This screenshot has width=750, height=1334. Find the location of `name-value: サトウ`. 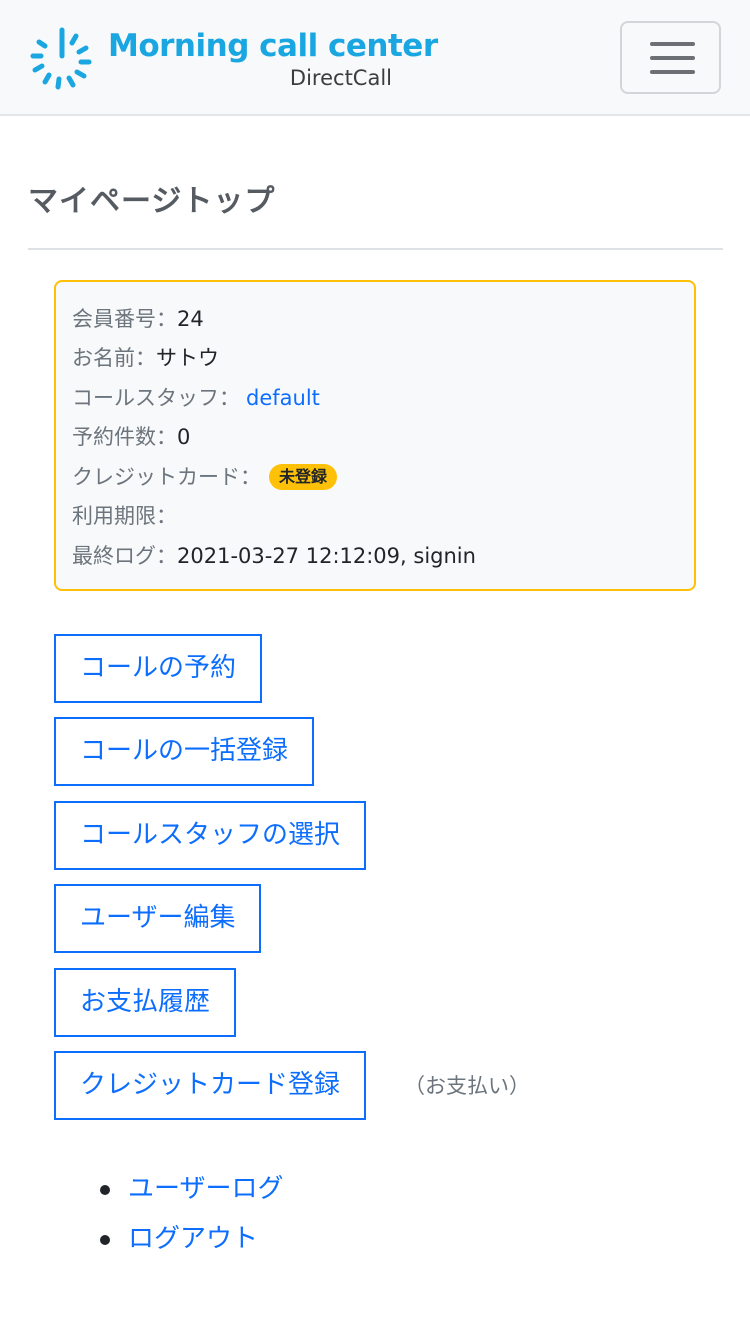

name-value: サトウ is located at coordinates (187, 358).